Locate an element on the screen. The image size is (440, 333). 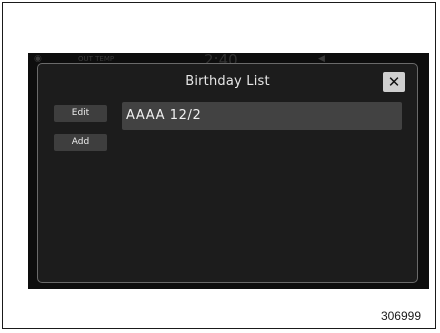
close-icon: ✕ is located at coordinates (394, 82).